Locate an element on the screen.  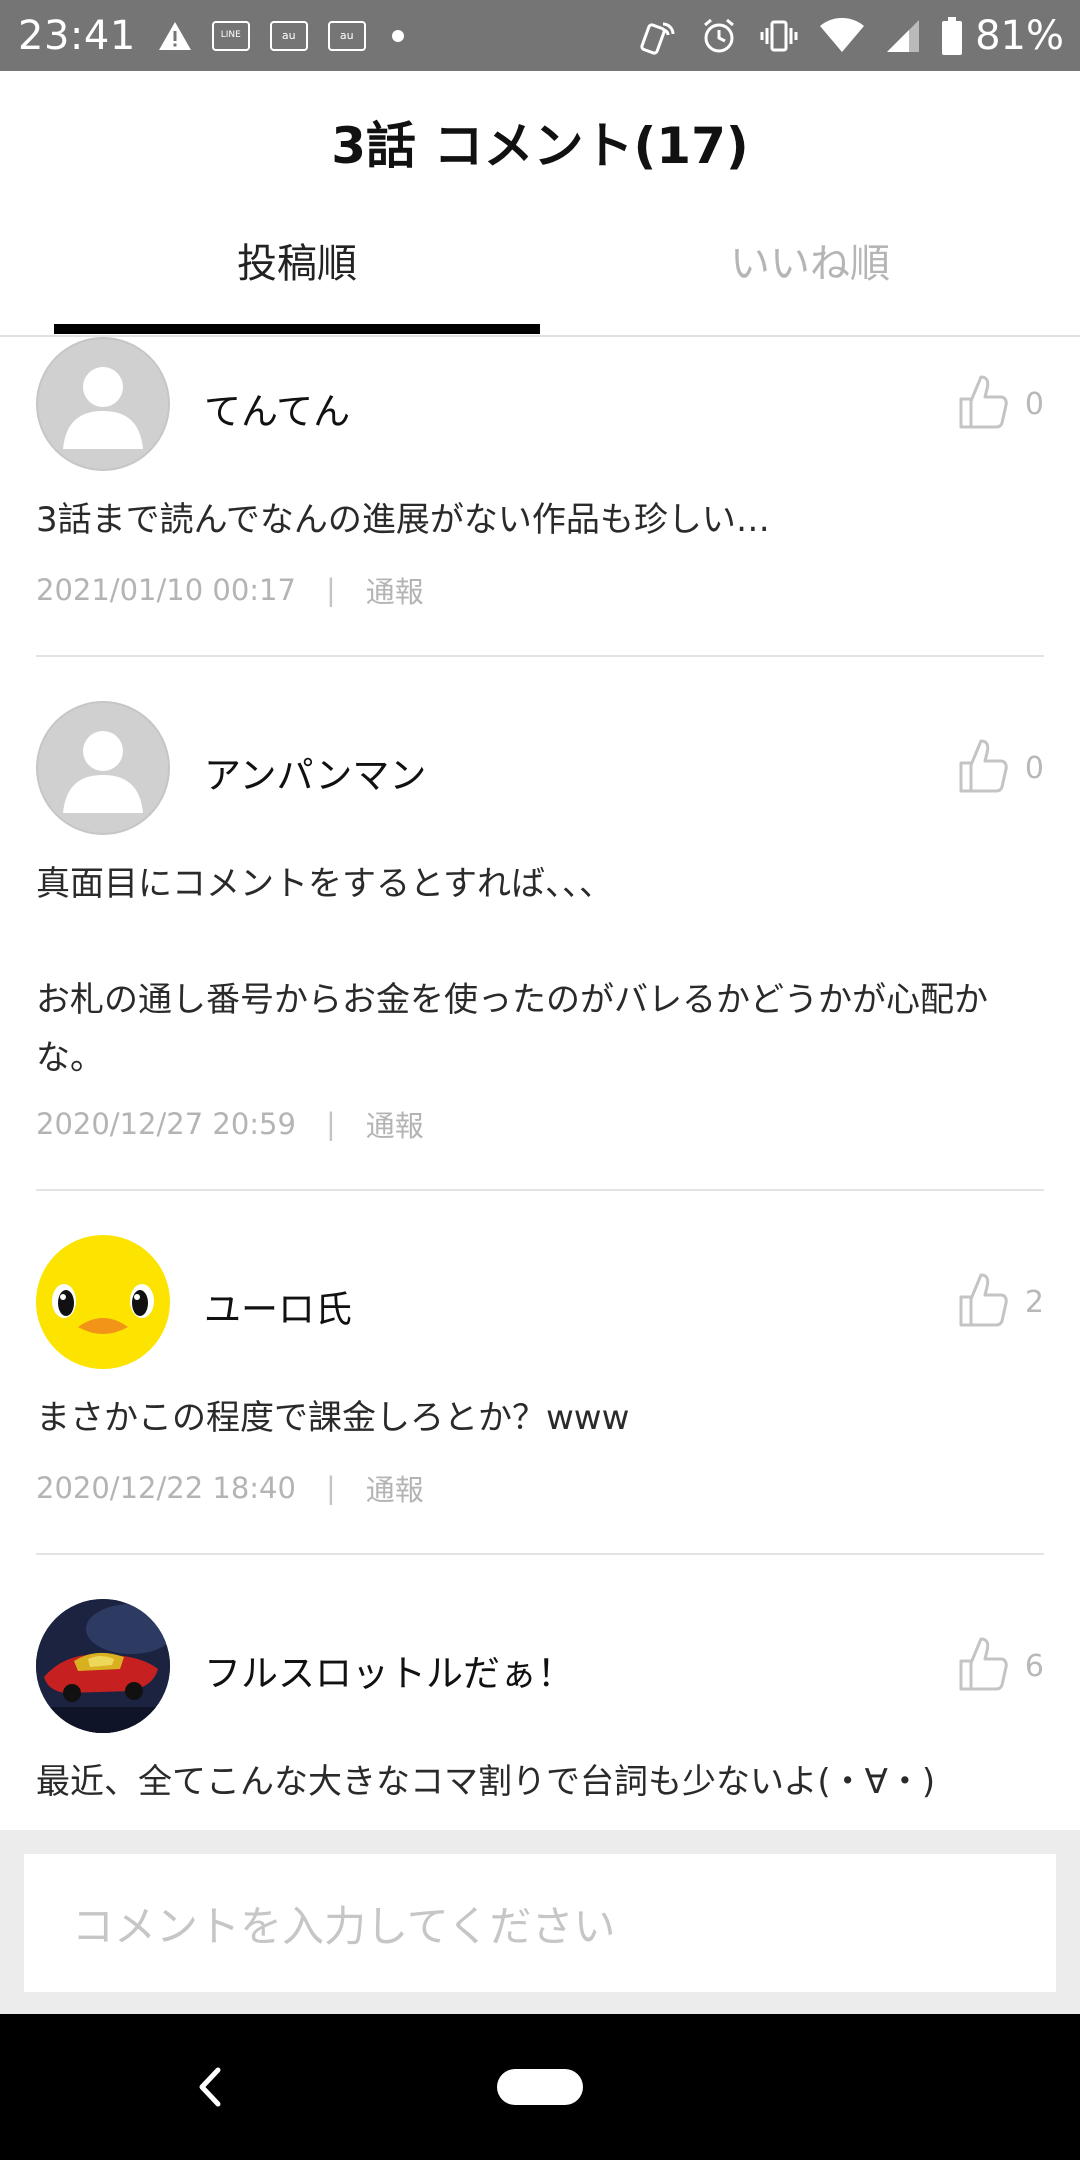
comment-date: 2020/12/22 18:40 is located at coordinates (166, 1488).